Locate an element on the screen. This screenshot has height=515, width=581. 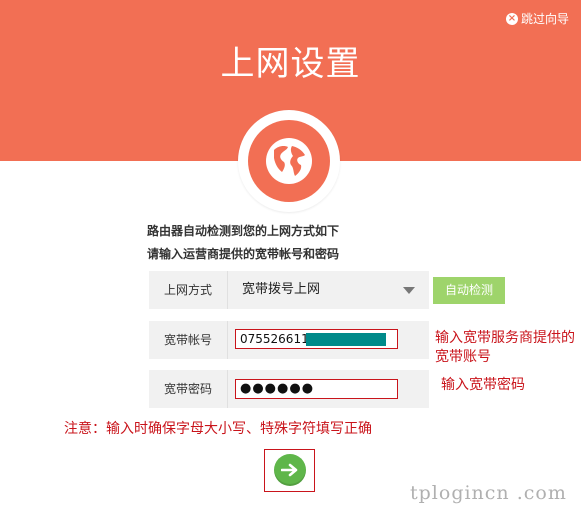
password-input: ●●●●●● is located at coordinates (316, 389).